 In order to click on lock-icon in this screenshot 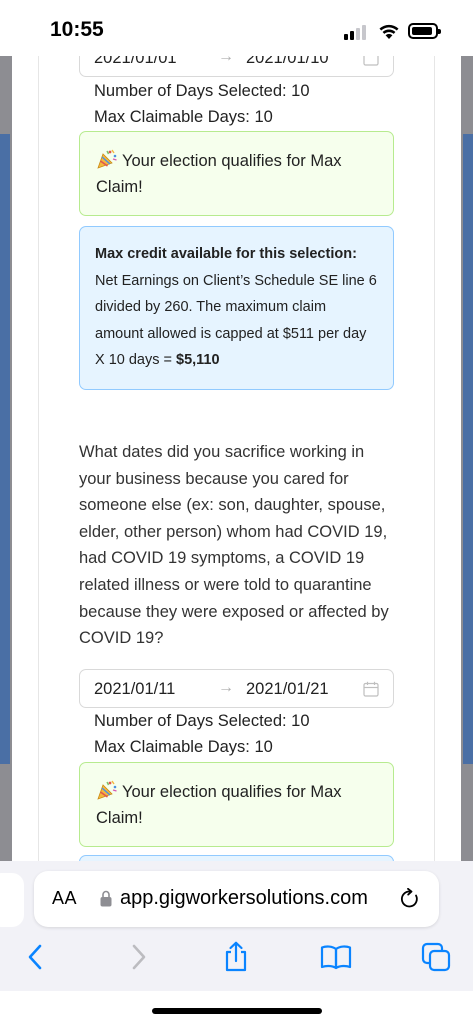, I will do `click(106, 898)`.